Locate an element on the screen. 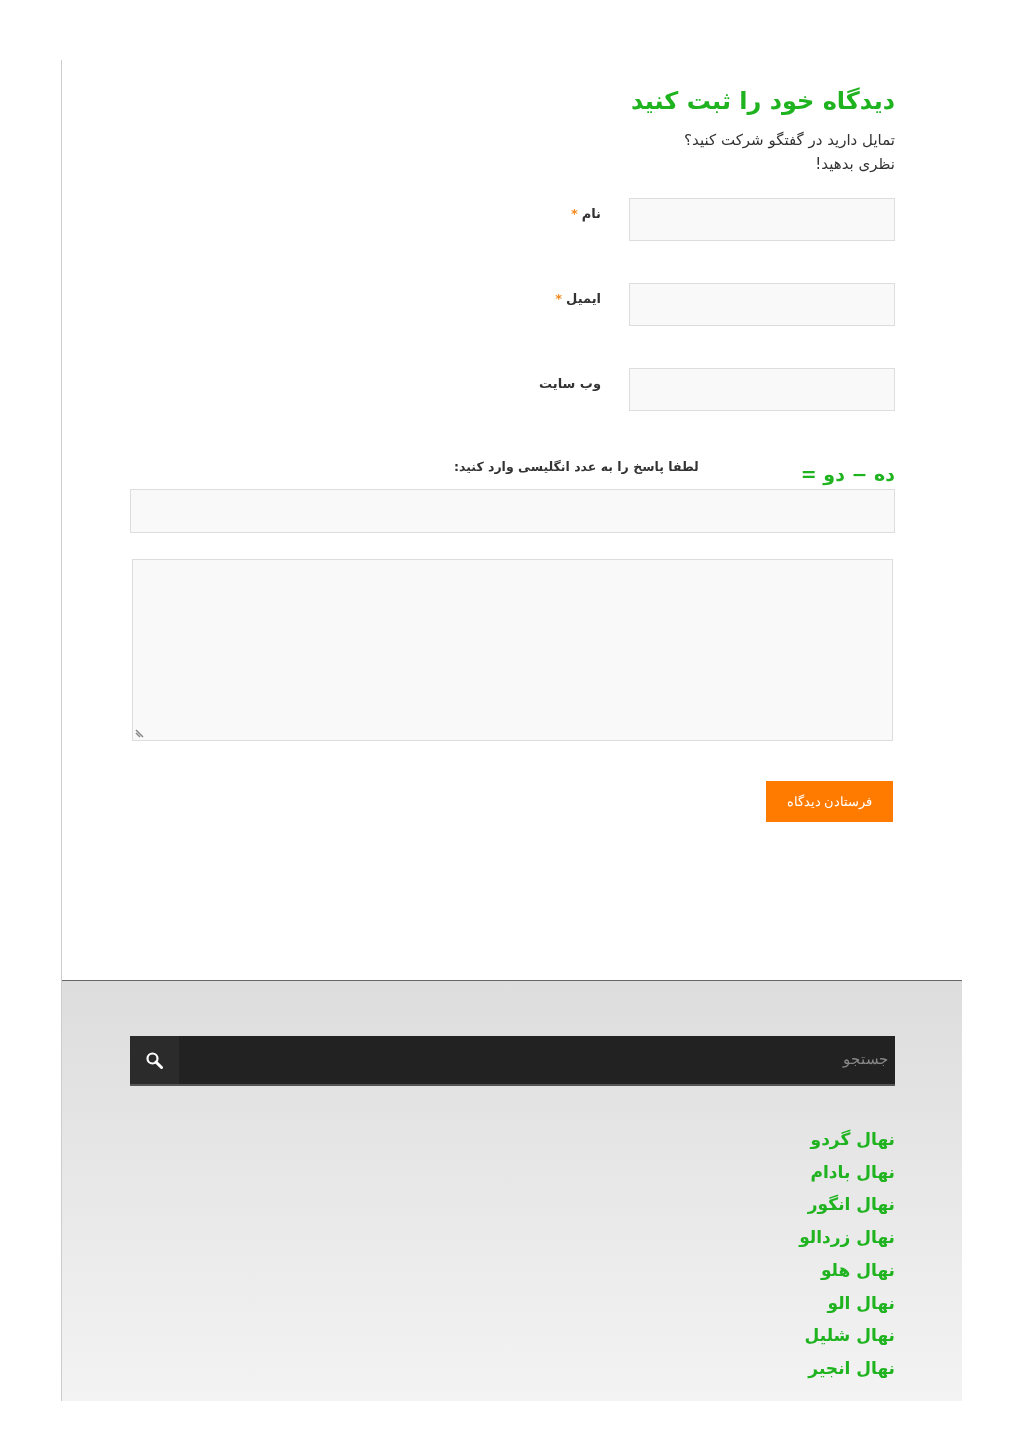  category-link: نهال زردالو is located at coordinates (847, 1237).